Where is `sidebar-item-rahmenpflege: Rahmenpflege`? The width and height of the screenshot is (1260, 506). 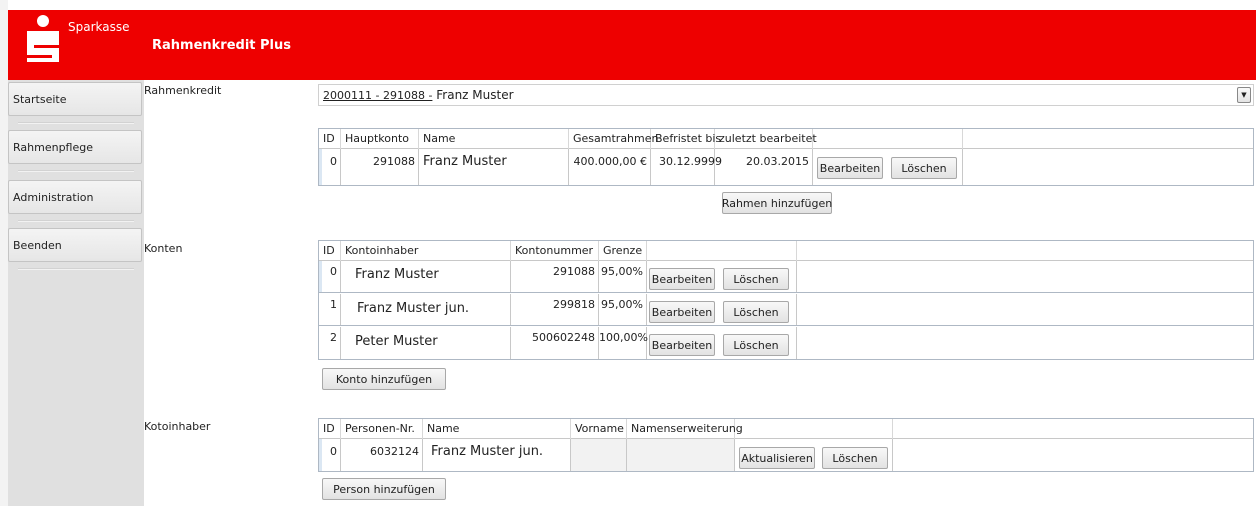
sidebar-item-rahmenpflege: Rahmenpflege is located at coordinates (75, 147).